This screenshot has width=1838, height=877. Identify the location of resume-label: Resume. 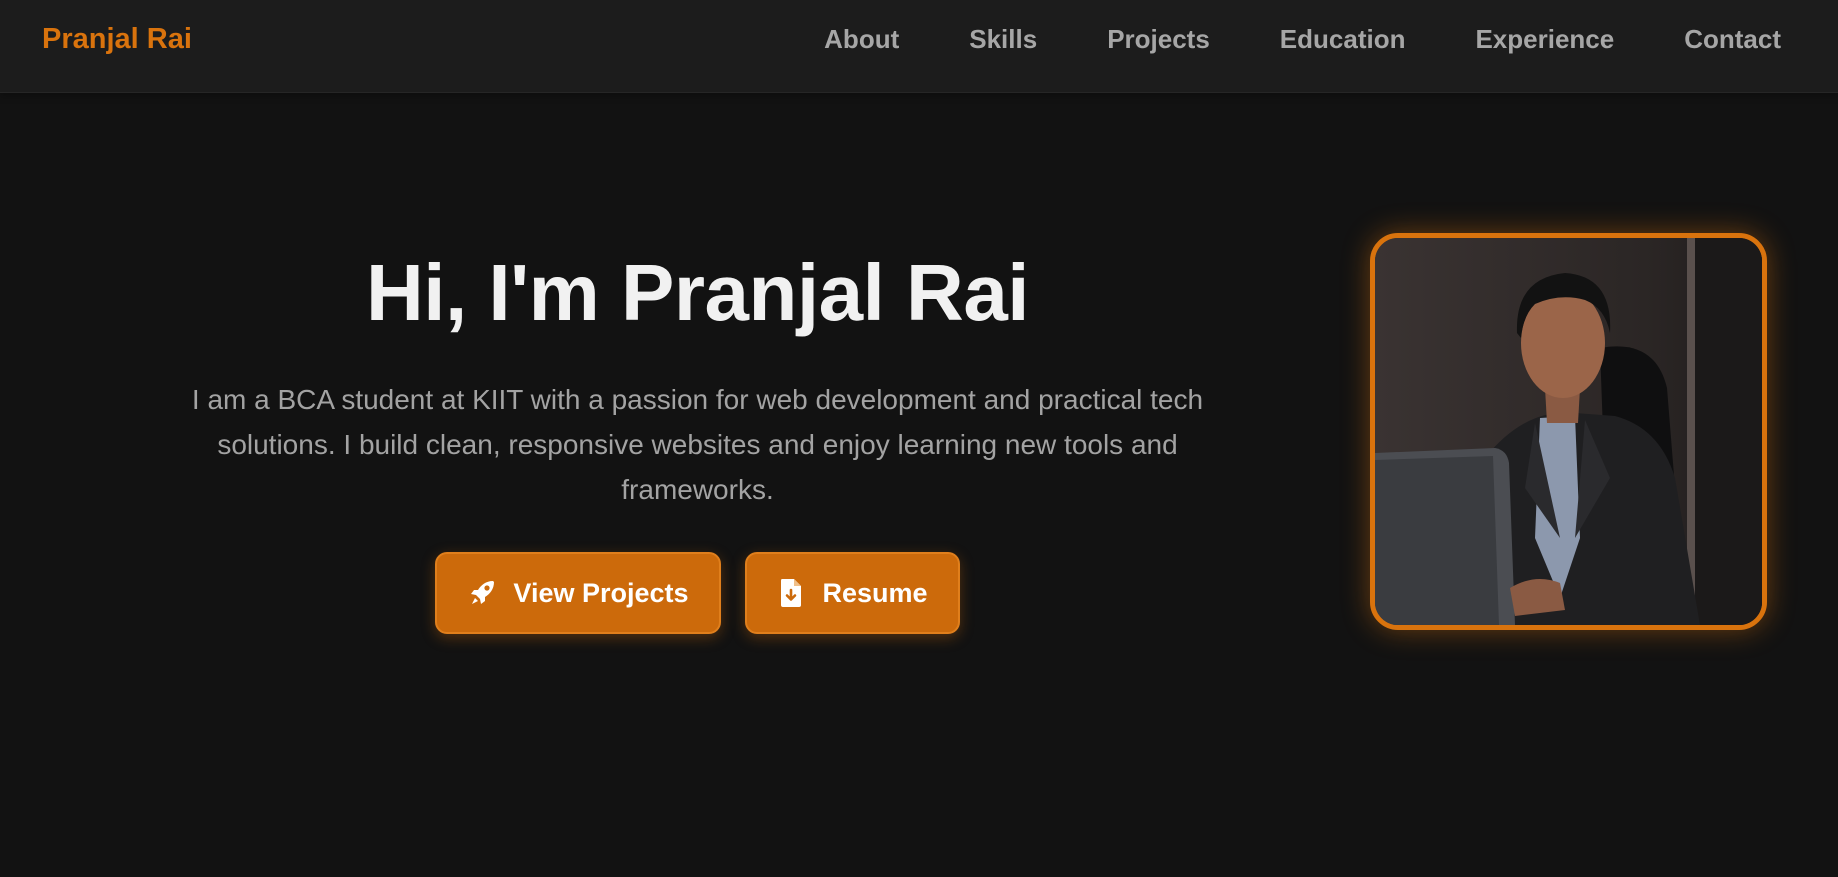
(875, 592).